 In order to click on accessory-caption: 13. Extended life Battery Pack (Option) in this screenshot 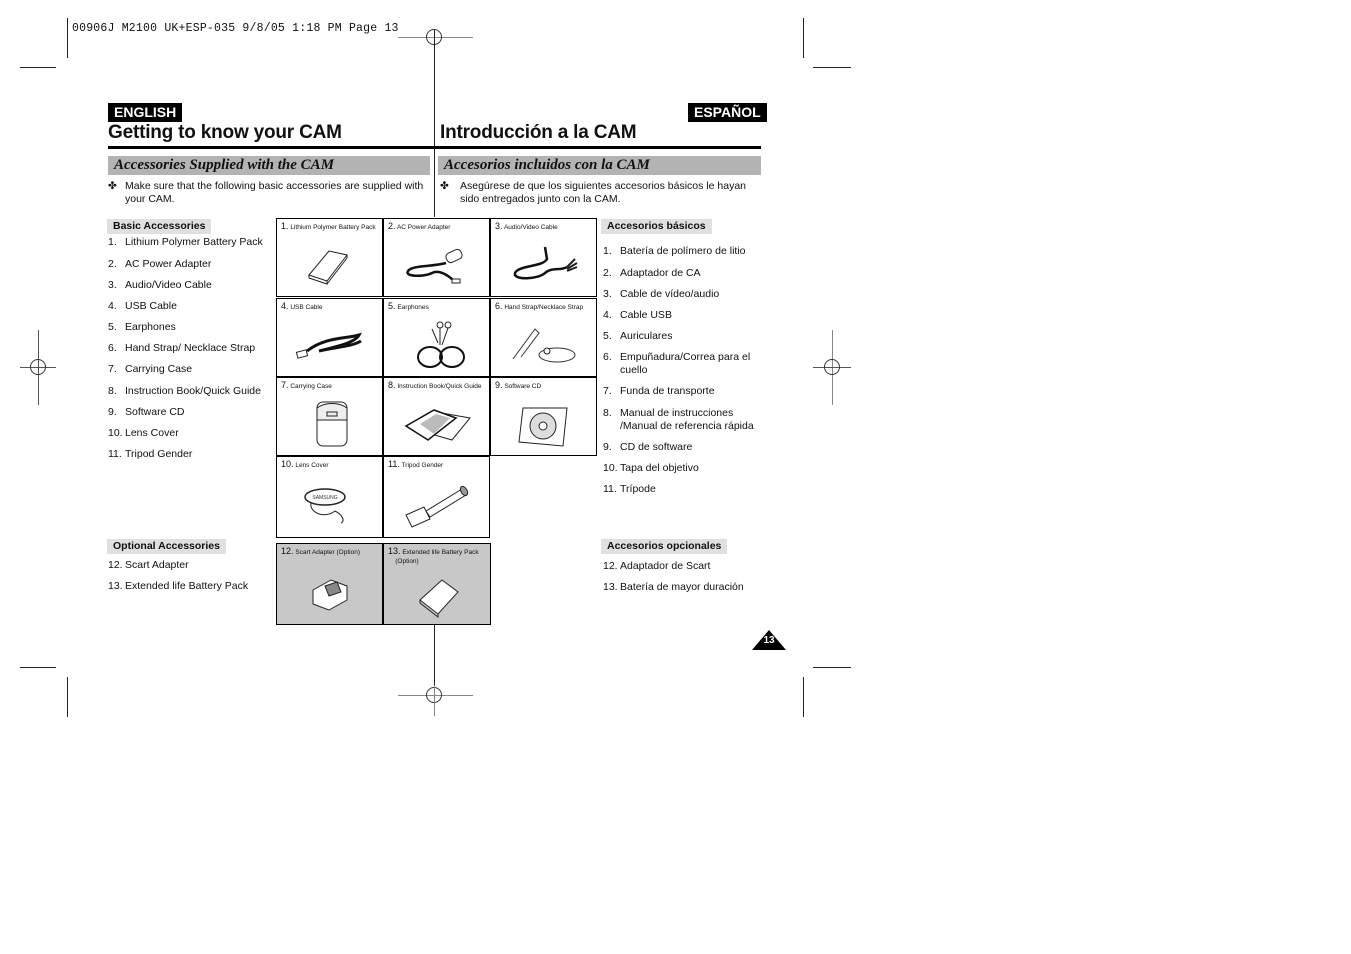, I will do `click(433, 556)`.